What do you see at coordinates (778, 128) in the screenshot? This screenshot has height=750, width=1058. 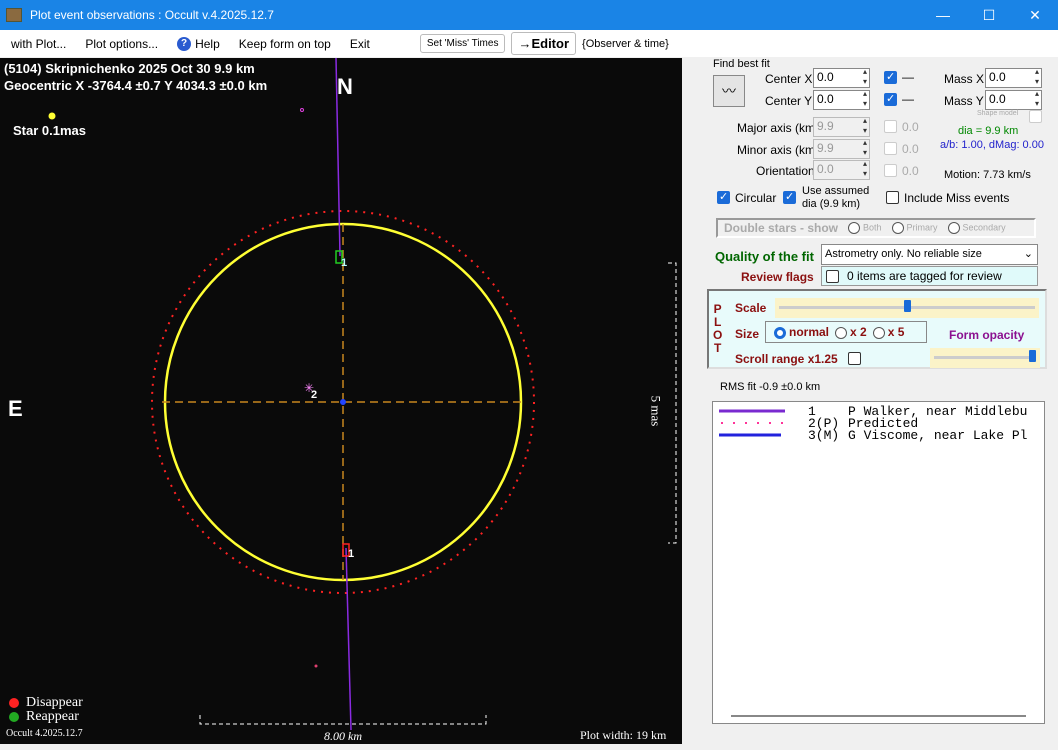 I see `major-axis-label: Major axis (km)` at bounding box center [778, 128].